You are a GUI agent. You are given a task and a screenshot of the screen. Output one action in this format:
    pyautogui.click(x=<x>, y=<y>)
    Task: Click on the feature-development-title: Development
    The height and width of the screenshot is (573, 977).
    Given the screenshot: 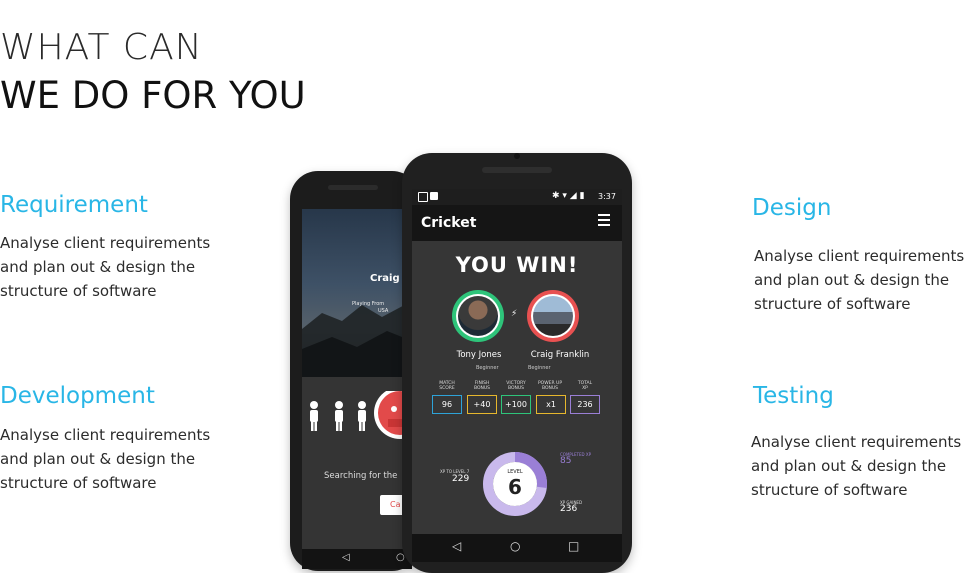 What is the action you would take?
    pyautogui.click(x=77, y=396)
    